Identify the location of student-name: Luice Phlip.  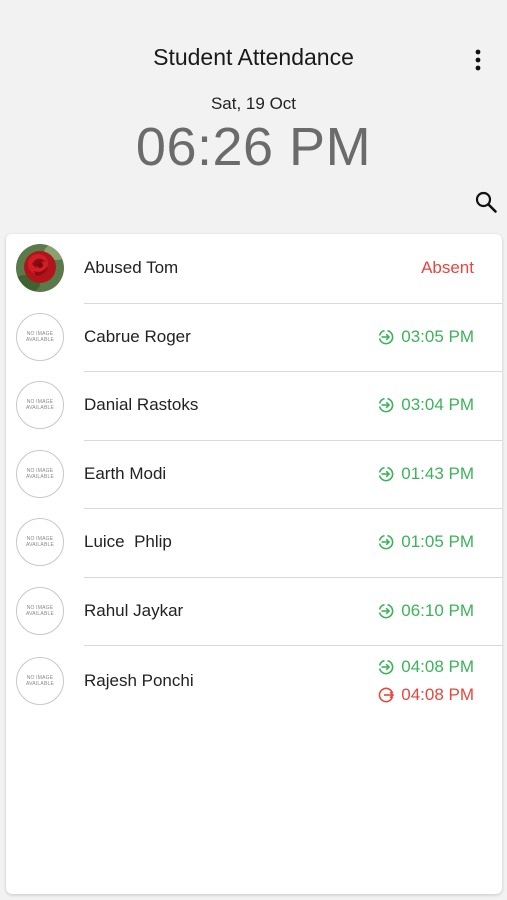
(128, 542).